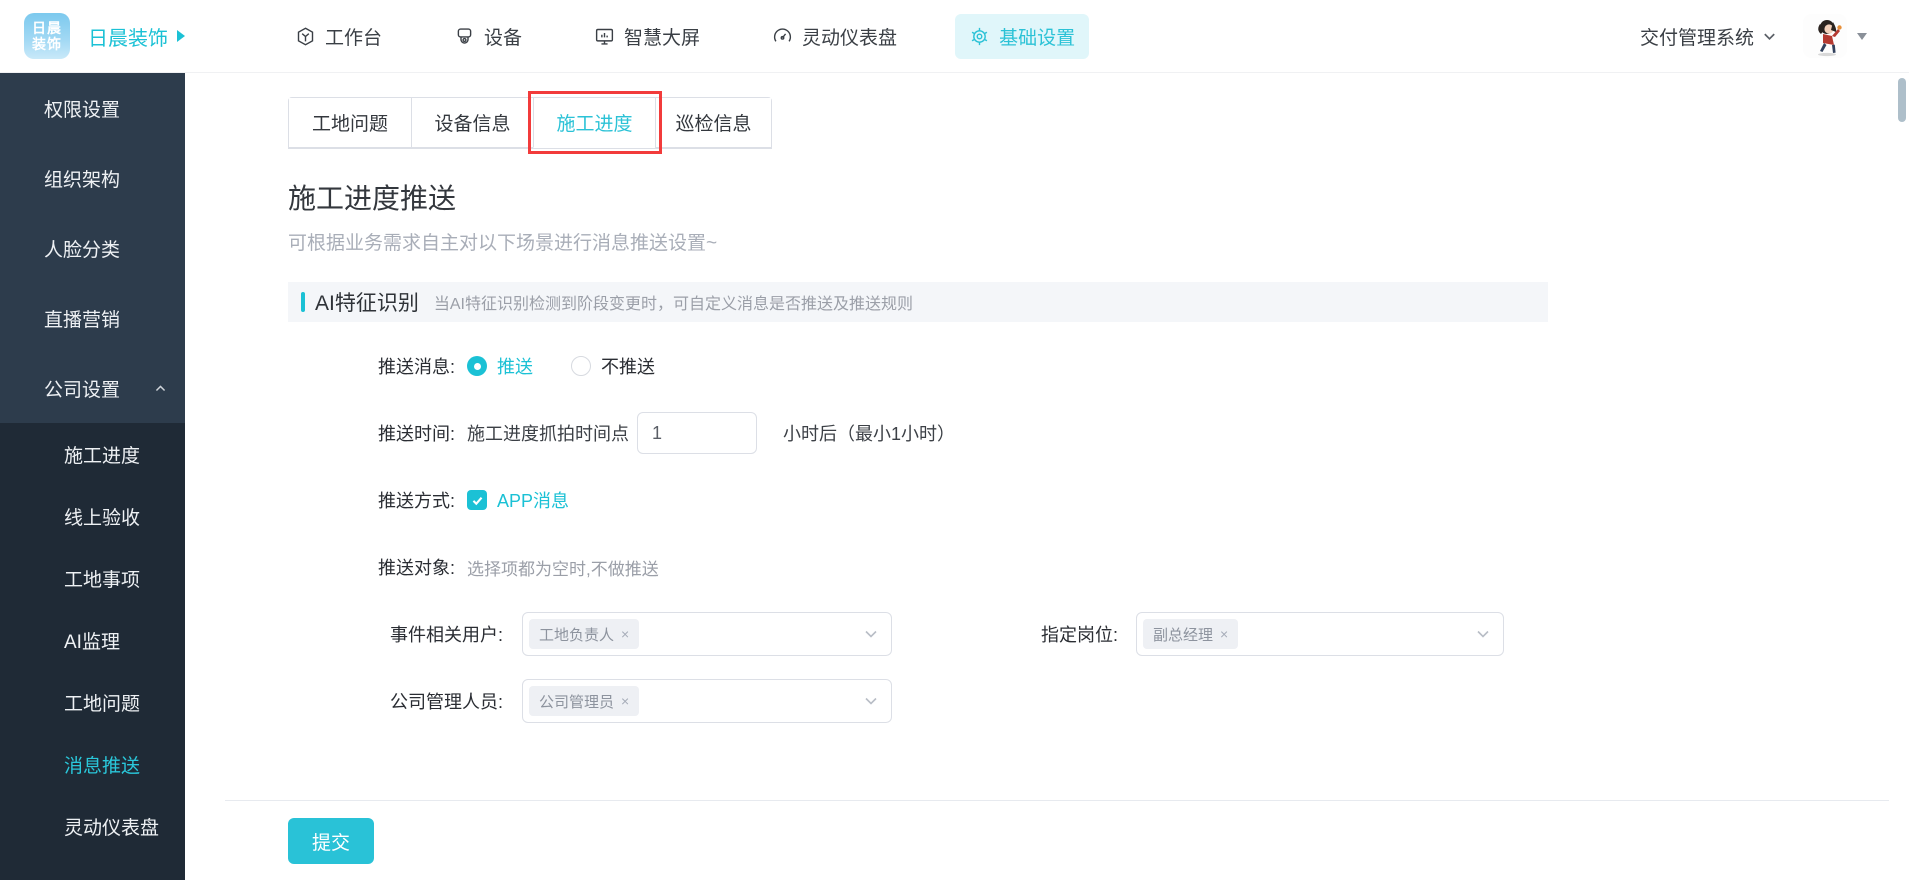  Describe the element at coordinates (446, 702) in the screenshot. I see `field-label: 公司管理人员:` at that location.